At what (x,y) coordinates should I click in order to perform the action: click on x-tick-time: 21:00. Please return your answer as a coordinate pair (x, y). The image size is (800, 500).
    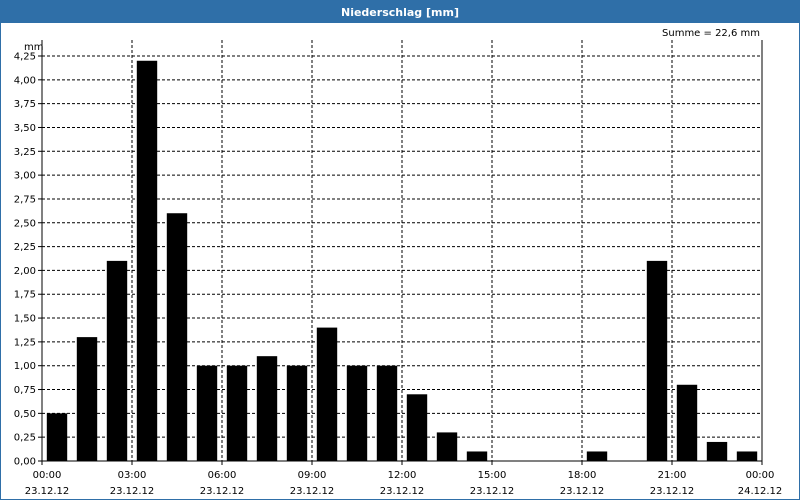
    Looking at the image, I should click on (672, 475).